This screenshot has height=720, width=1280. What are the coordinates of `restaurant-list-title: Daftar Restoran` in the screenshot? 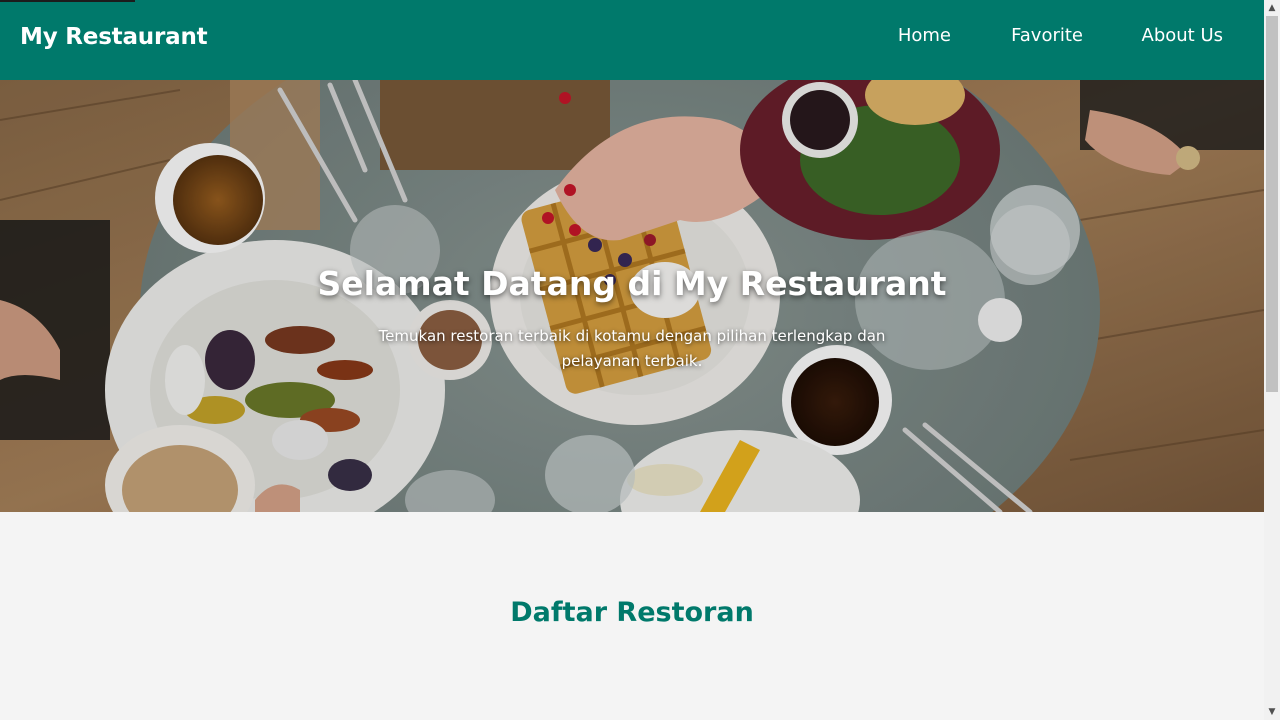 It's located at (632, 613).